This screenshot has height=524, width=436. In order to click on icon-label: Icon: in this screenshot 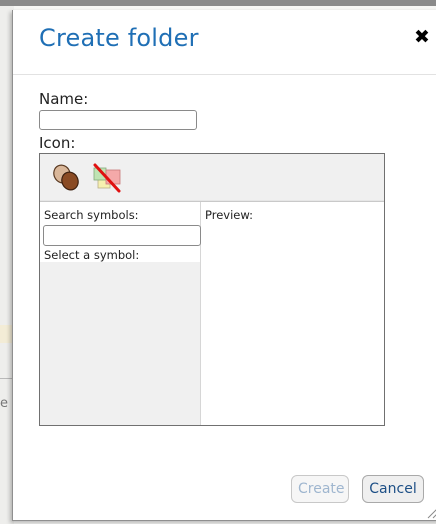, I will do `click(57, 143)`.